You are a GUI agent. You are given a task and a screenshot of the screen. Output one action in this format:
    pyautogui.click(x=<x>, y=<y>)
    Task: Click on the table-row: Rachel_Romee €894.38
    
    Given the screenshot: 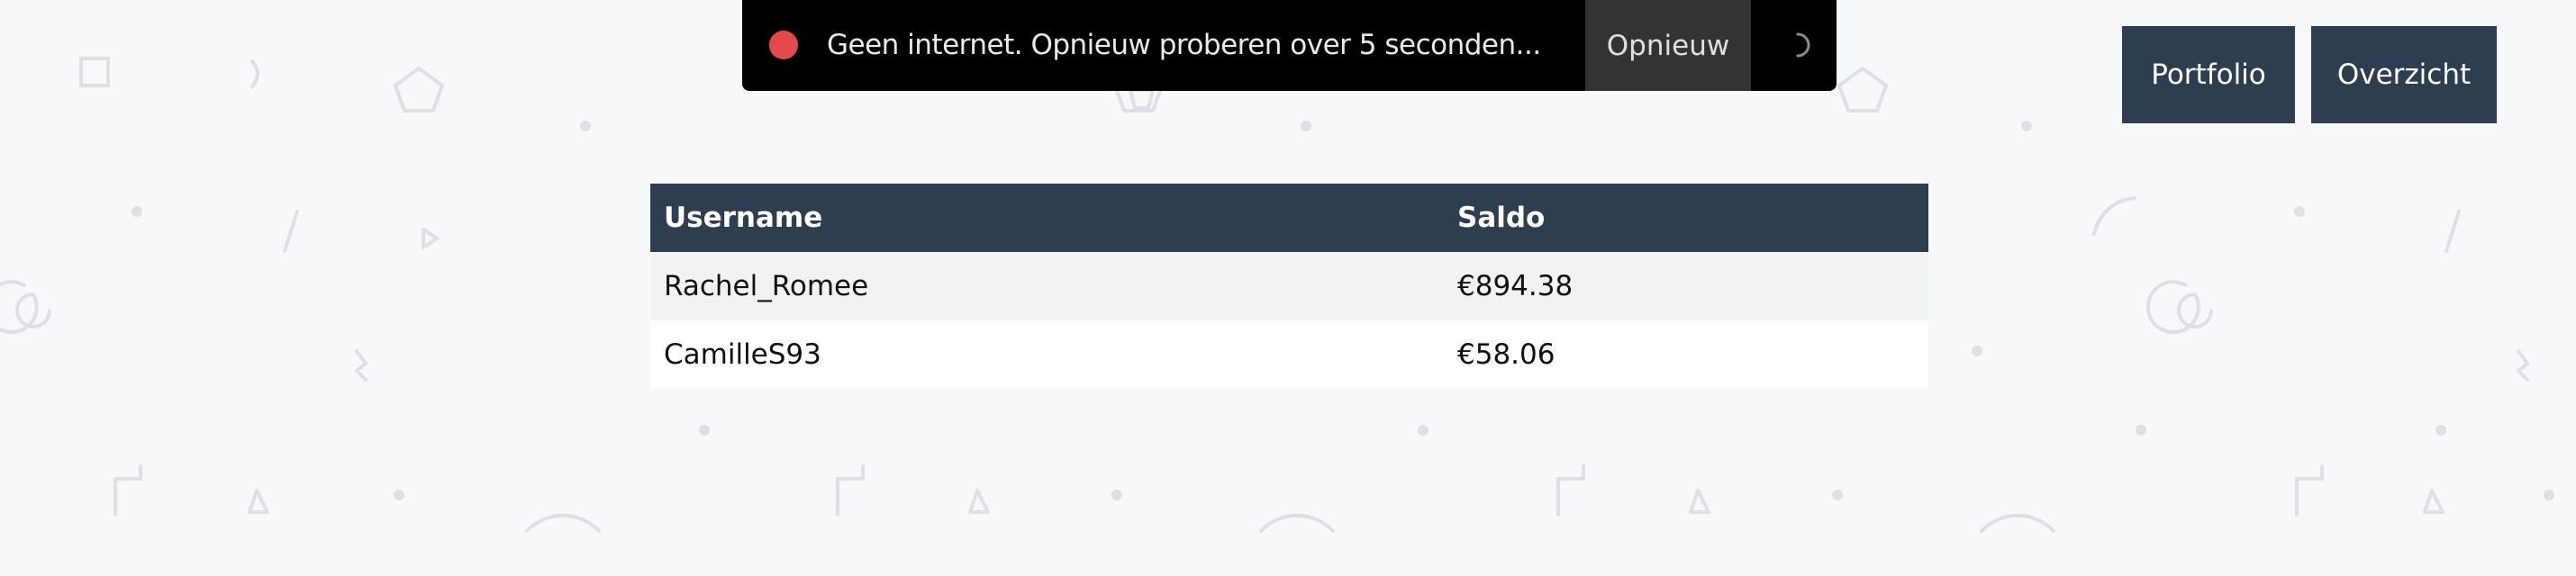 What is the action you would take?
    pyautogui.click(x=1289, y=286)
    